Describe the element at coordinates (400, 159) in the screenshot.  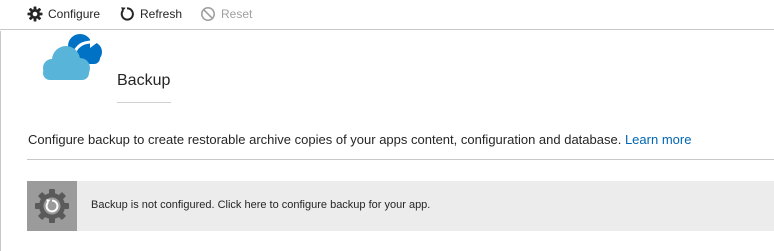
I see `section-divider` at that location.